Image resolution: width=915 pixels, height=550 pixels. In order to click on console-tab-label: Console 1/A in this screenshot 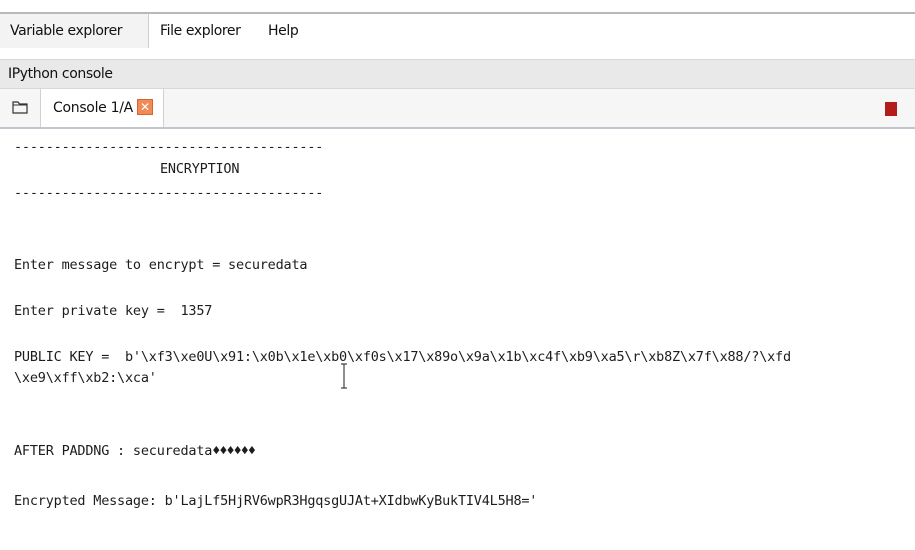, I will do `click(93, 108)`.